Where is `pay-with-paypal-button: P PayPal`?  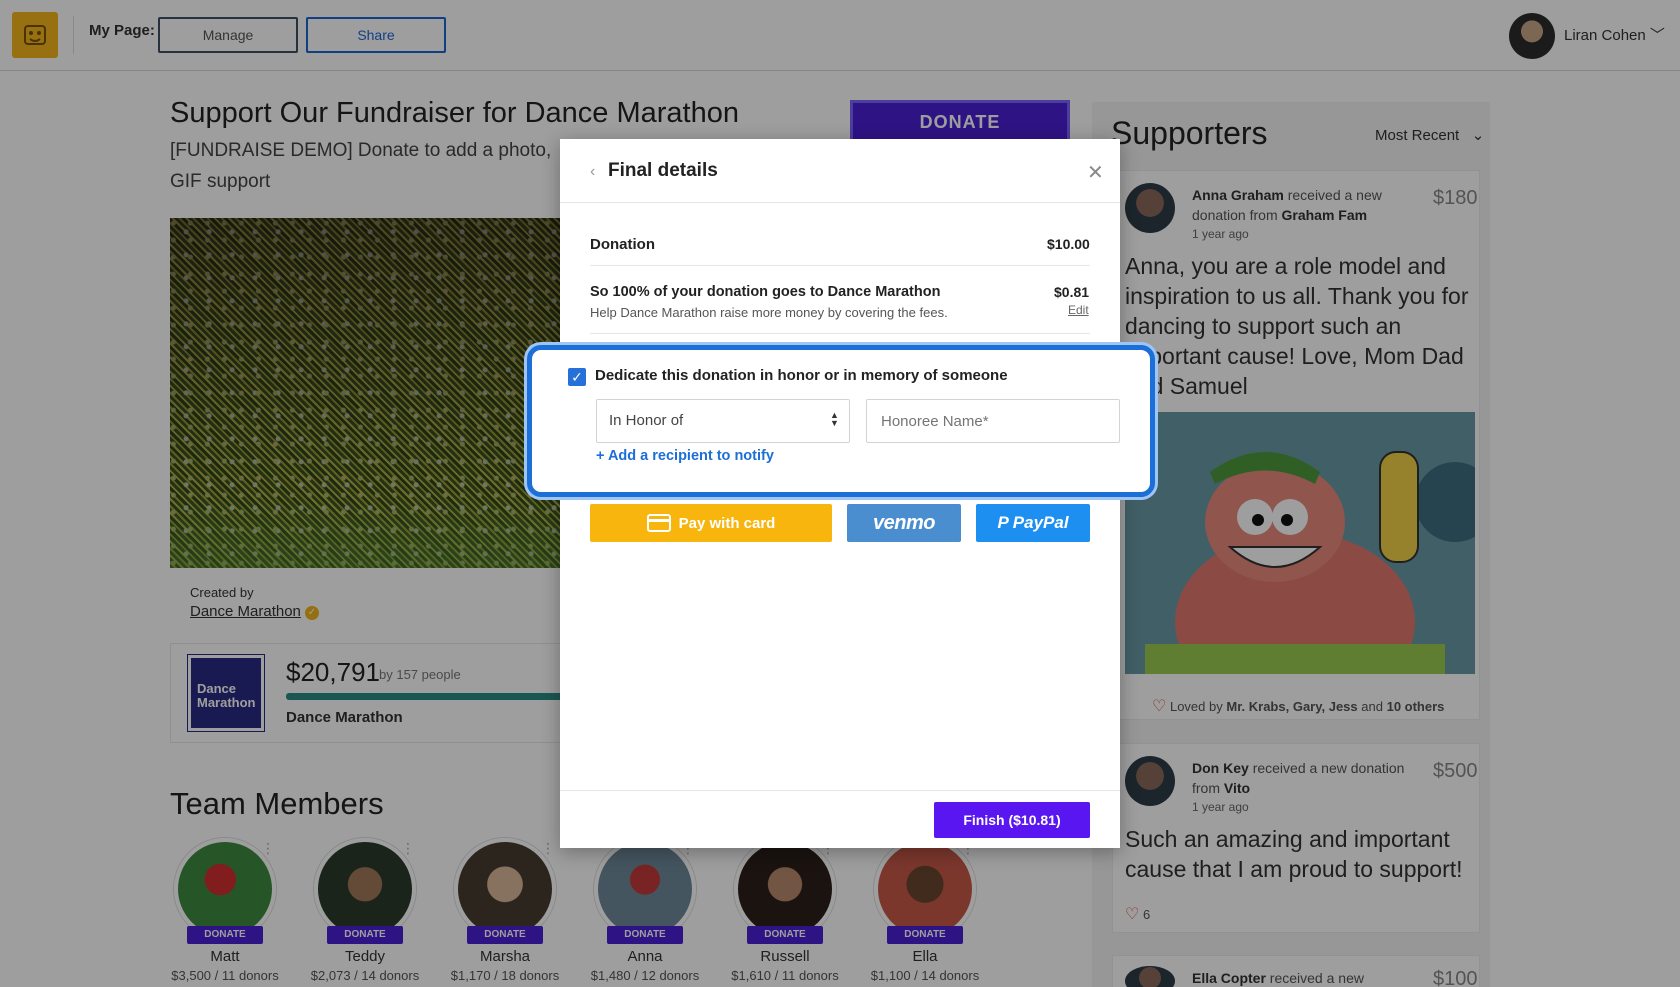
pay-with-paypal-button: P PayPal is located at coordinates (1033, 523).